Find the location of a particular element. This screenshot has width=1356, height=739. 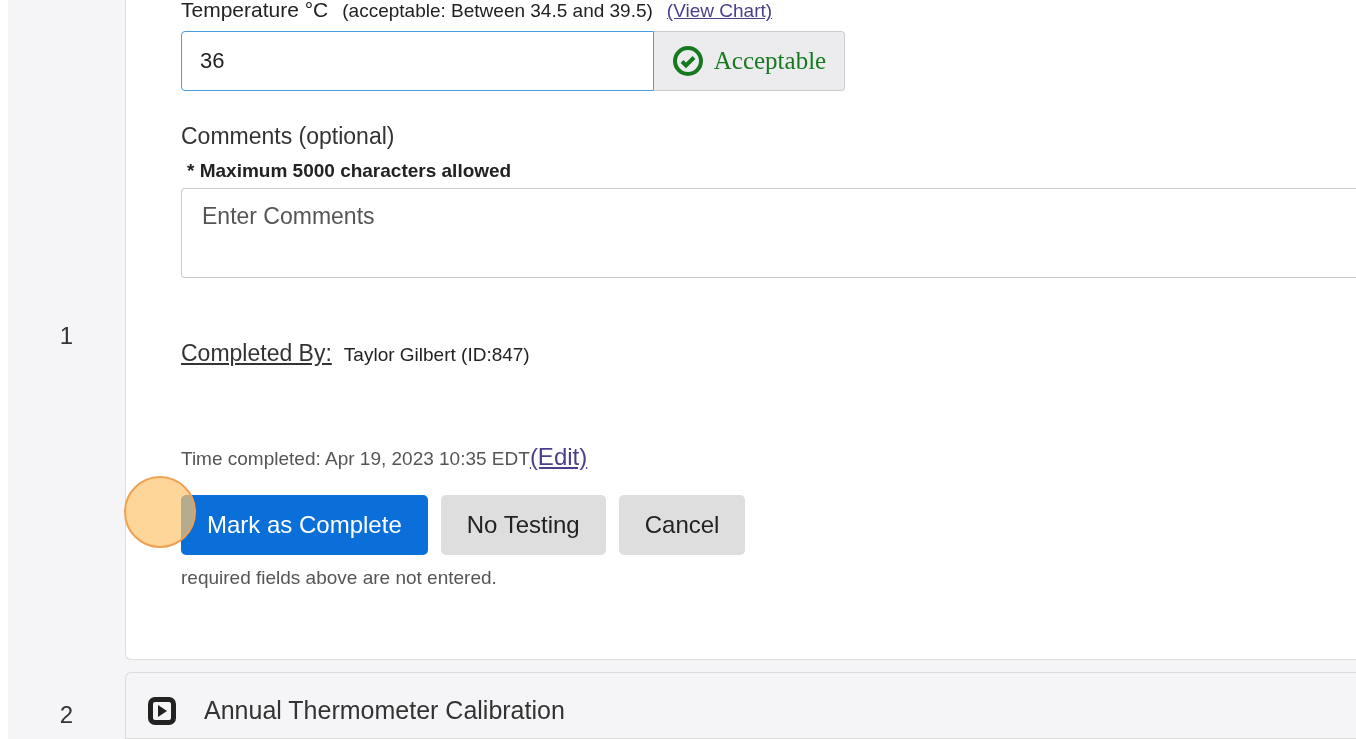

comments-field: Enter Comments is located at coordinates (768, 233).